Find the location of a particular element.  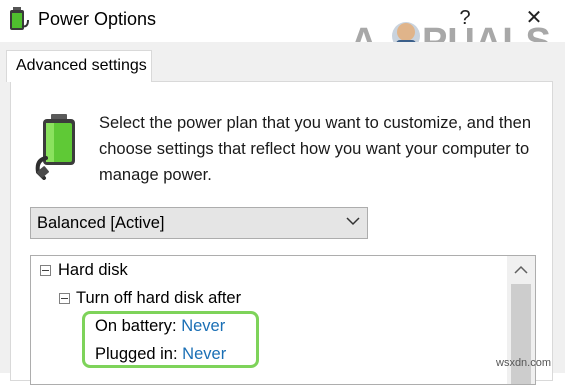

tab-advanced-settings: Advanced settings is located at coordinates (79, 66).